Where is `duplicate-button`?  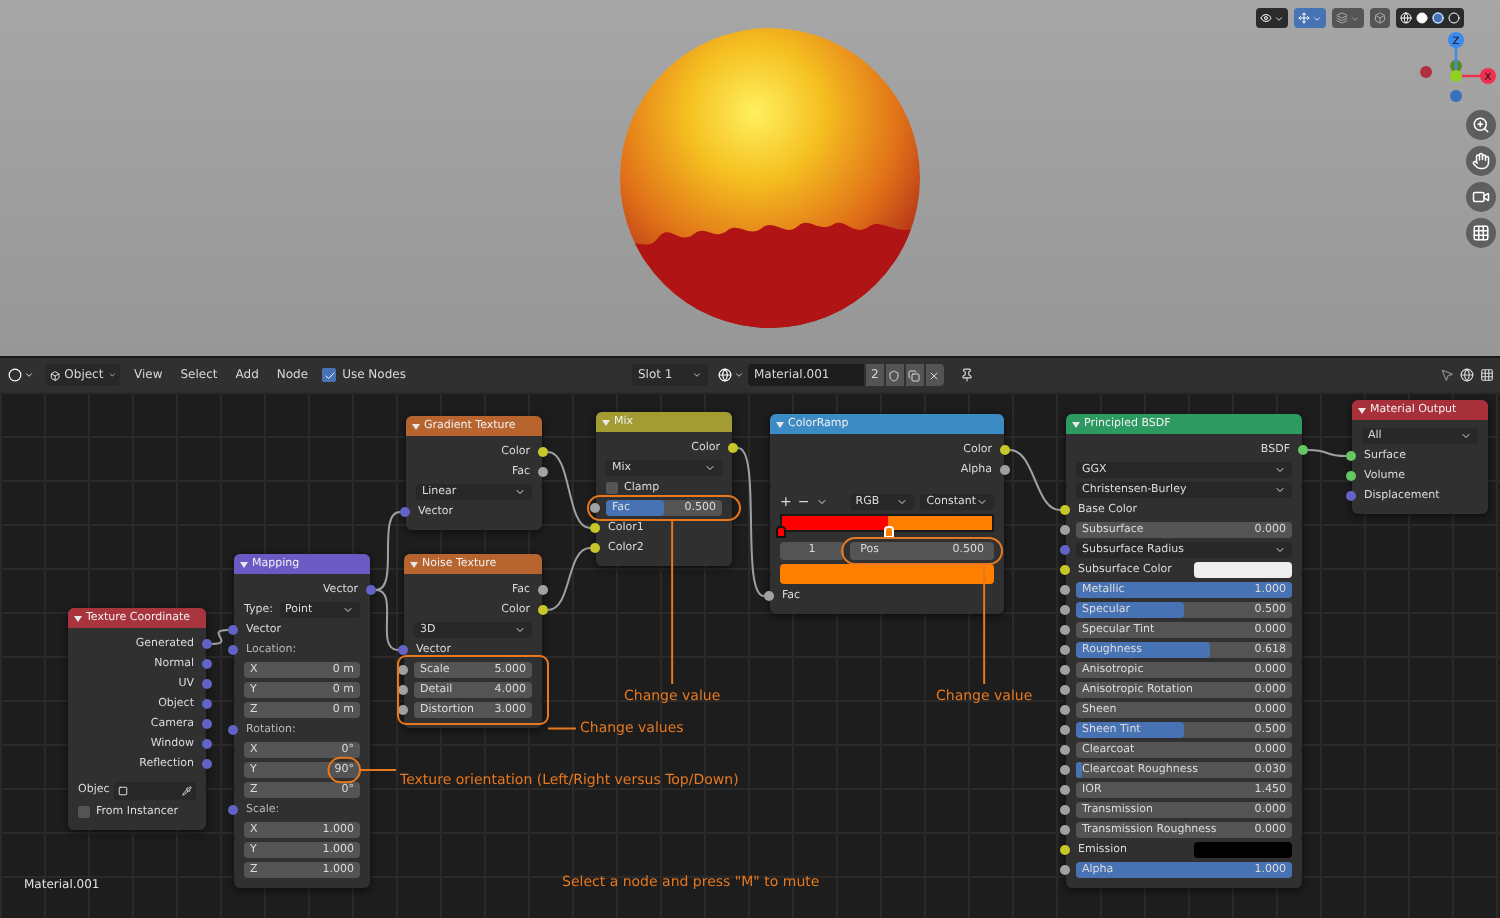 duplicate-button is located at coordinates (914, 375).